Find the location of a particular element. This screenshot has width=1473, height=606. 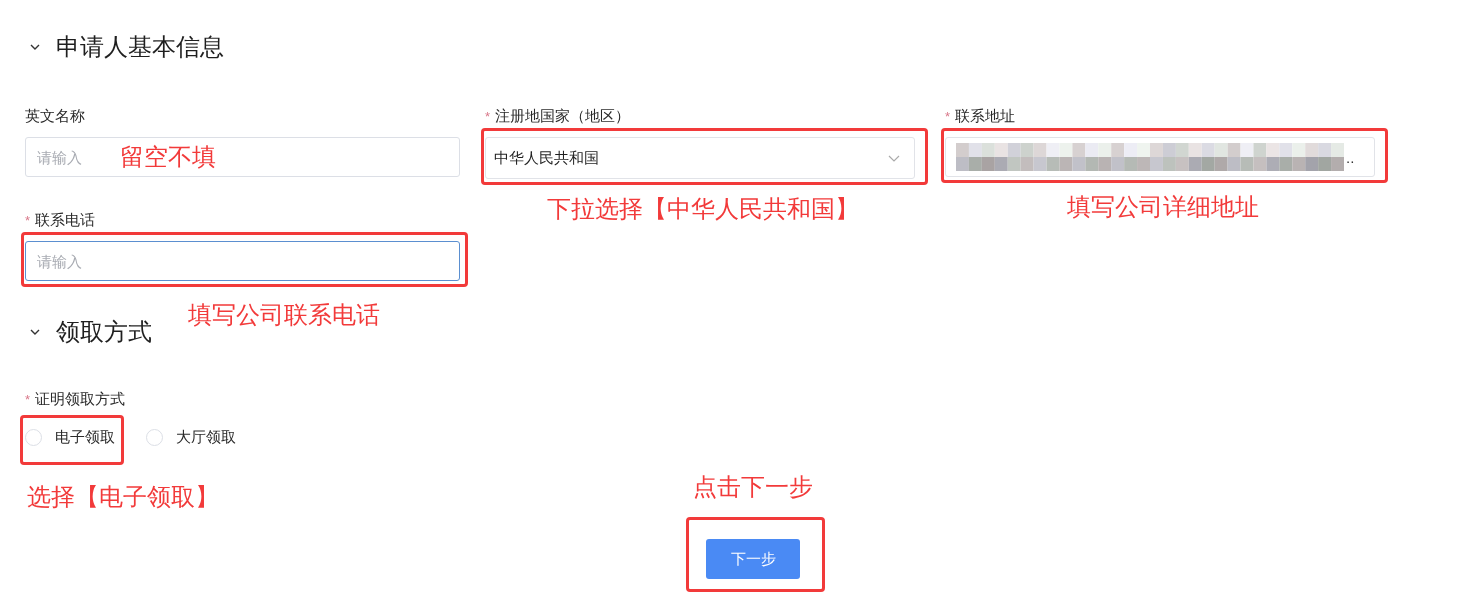

field-label: 联系电话 is located at coordinates (65, 220).